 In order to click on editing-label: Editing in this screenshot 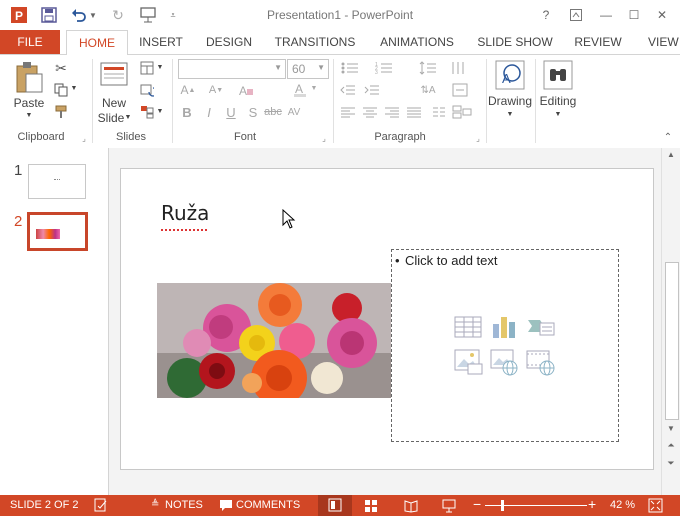, I will do `click(558, 101)`.